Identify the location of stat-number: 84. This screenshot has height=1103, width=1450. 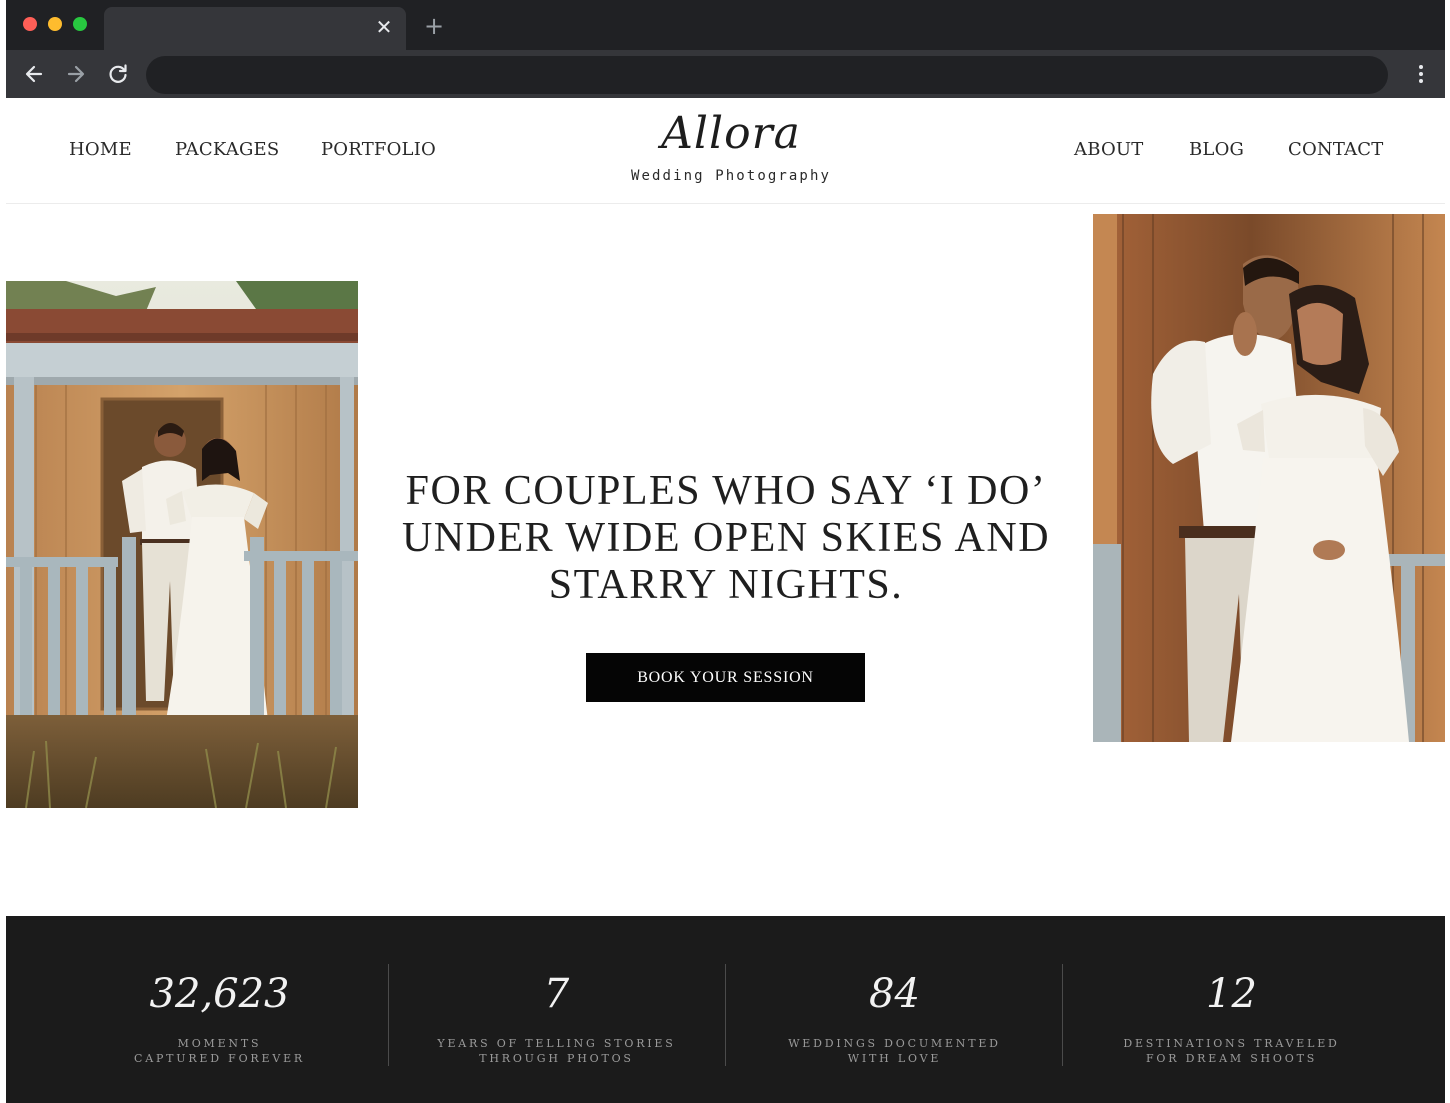
(894, 994).